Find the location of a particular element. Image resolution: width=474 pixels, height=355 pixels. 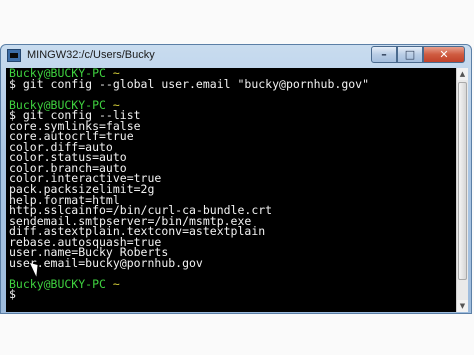

prompt-path: ~ is located at coordinates (116, 283).